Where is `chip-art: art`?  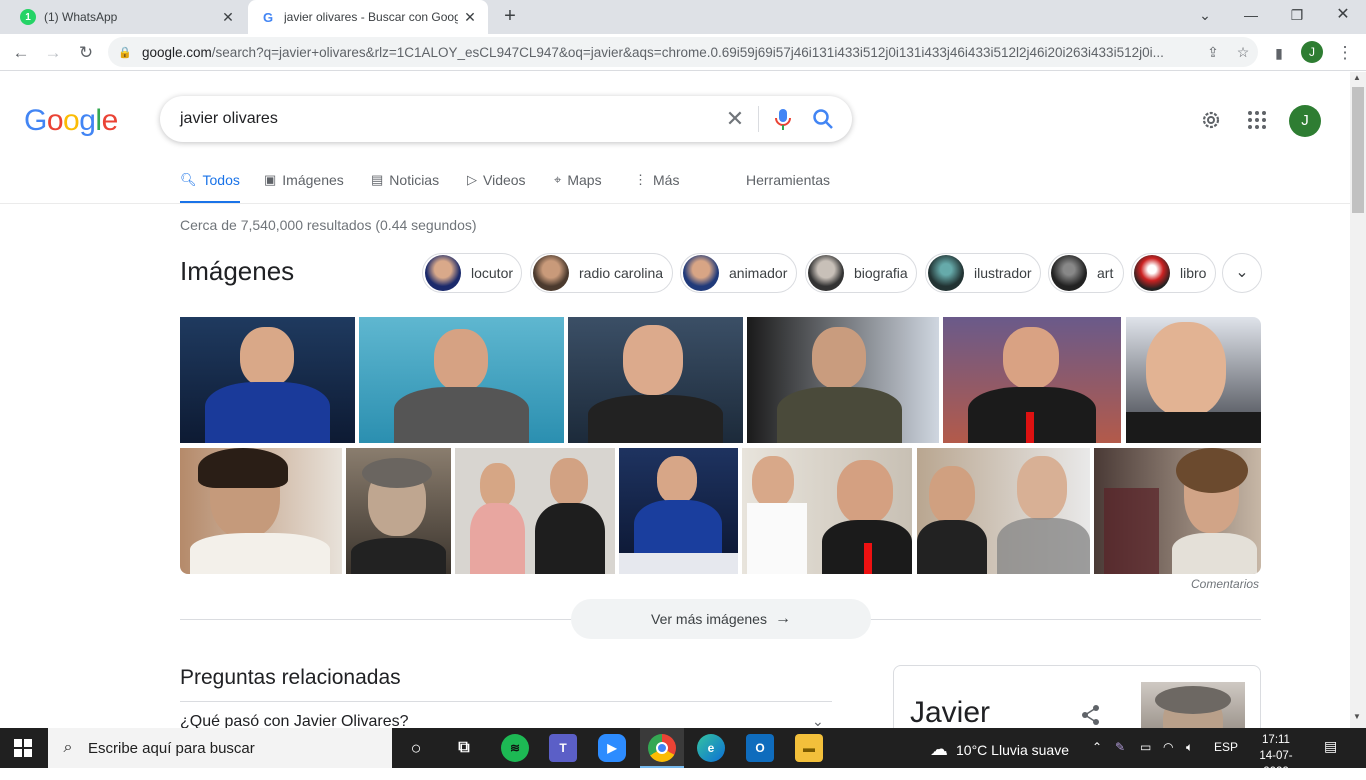
chip-art: art is located at coordinates (1086, 273).